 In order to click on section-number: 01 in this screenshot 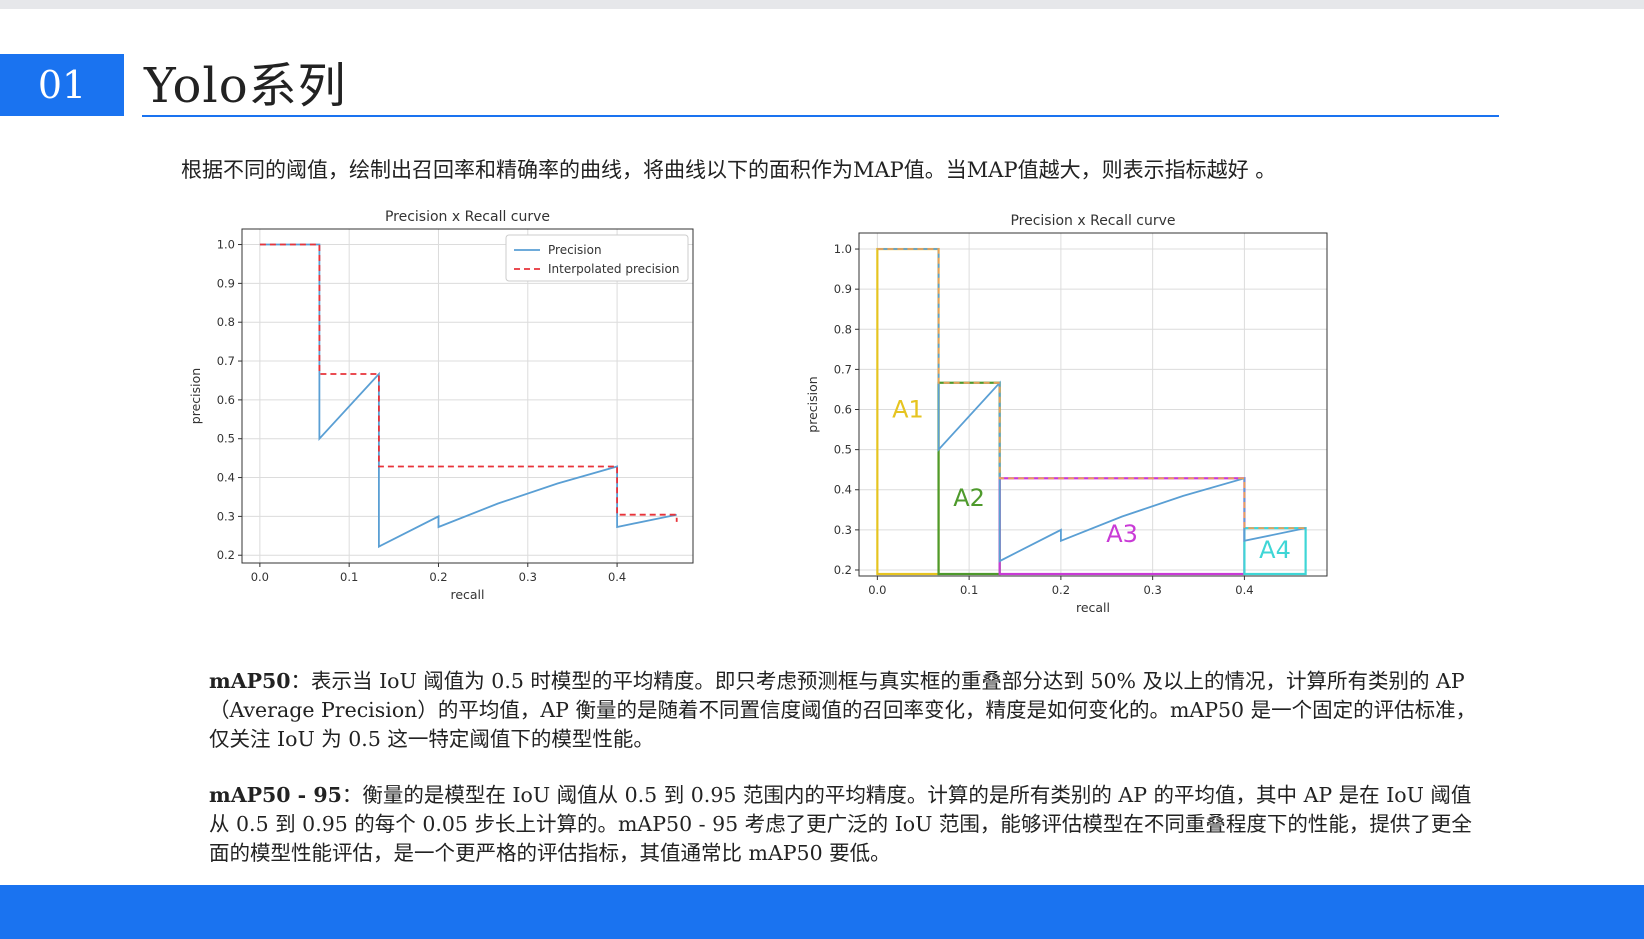, I will do `click(62, 85)`.